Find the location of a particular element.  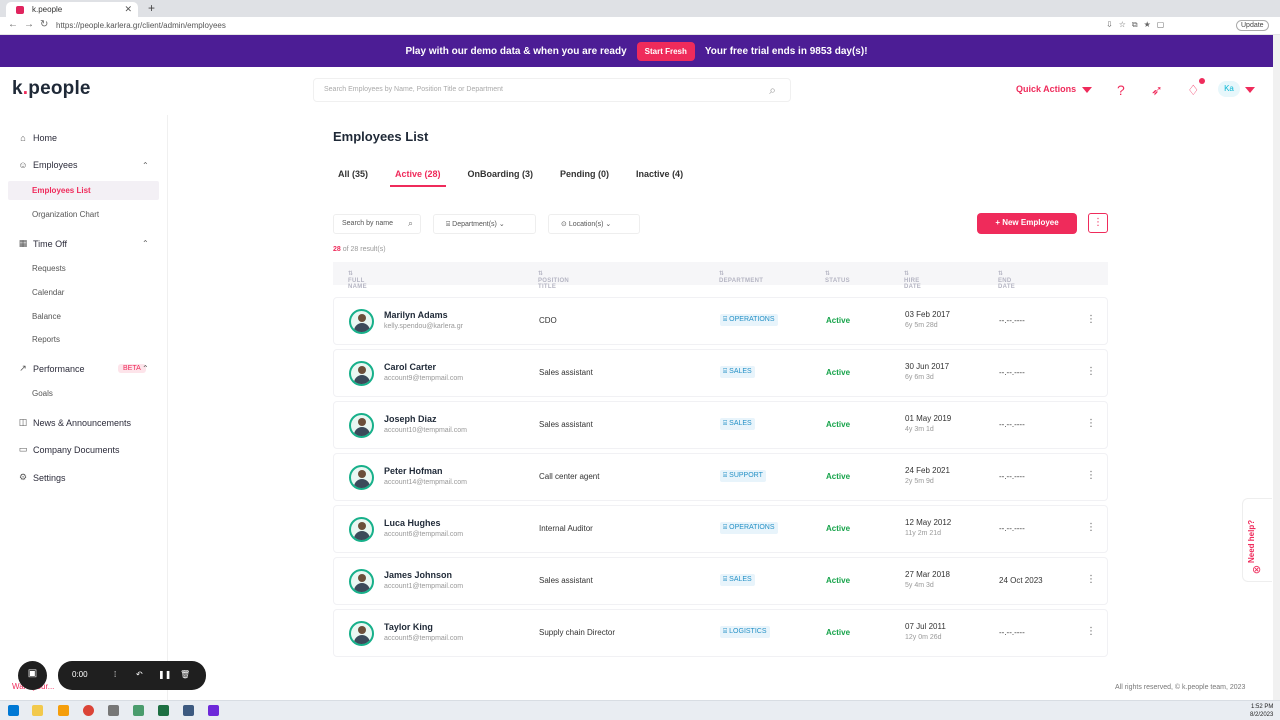

tab-onboarding: OnBoarding (3) is located at coordinates (501, 178).